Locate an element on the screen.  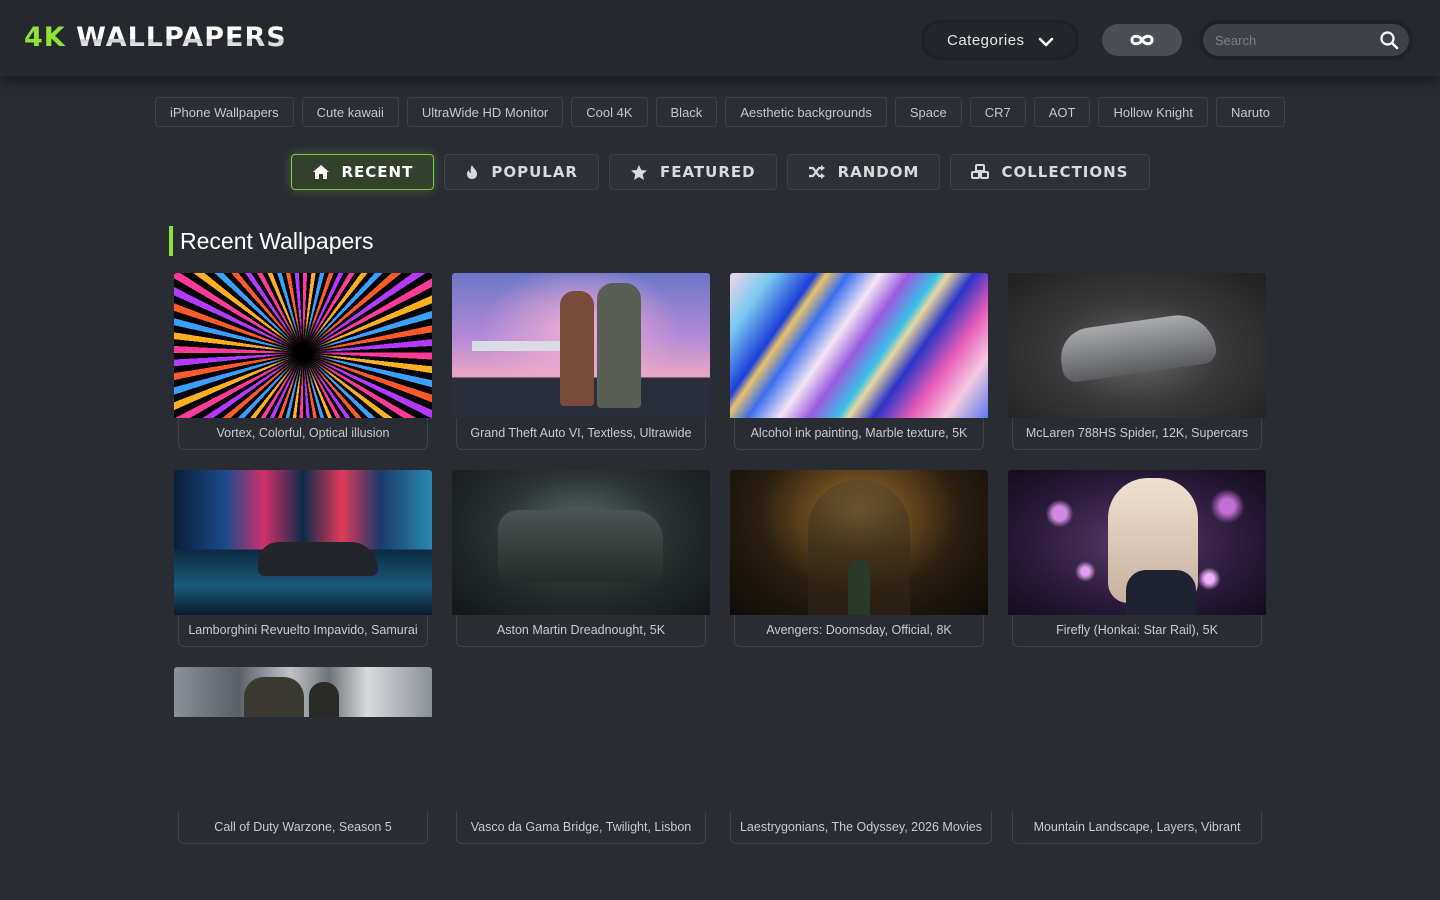
infinite-scroll-toggle is located at coordinates (1142, 40).